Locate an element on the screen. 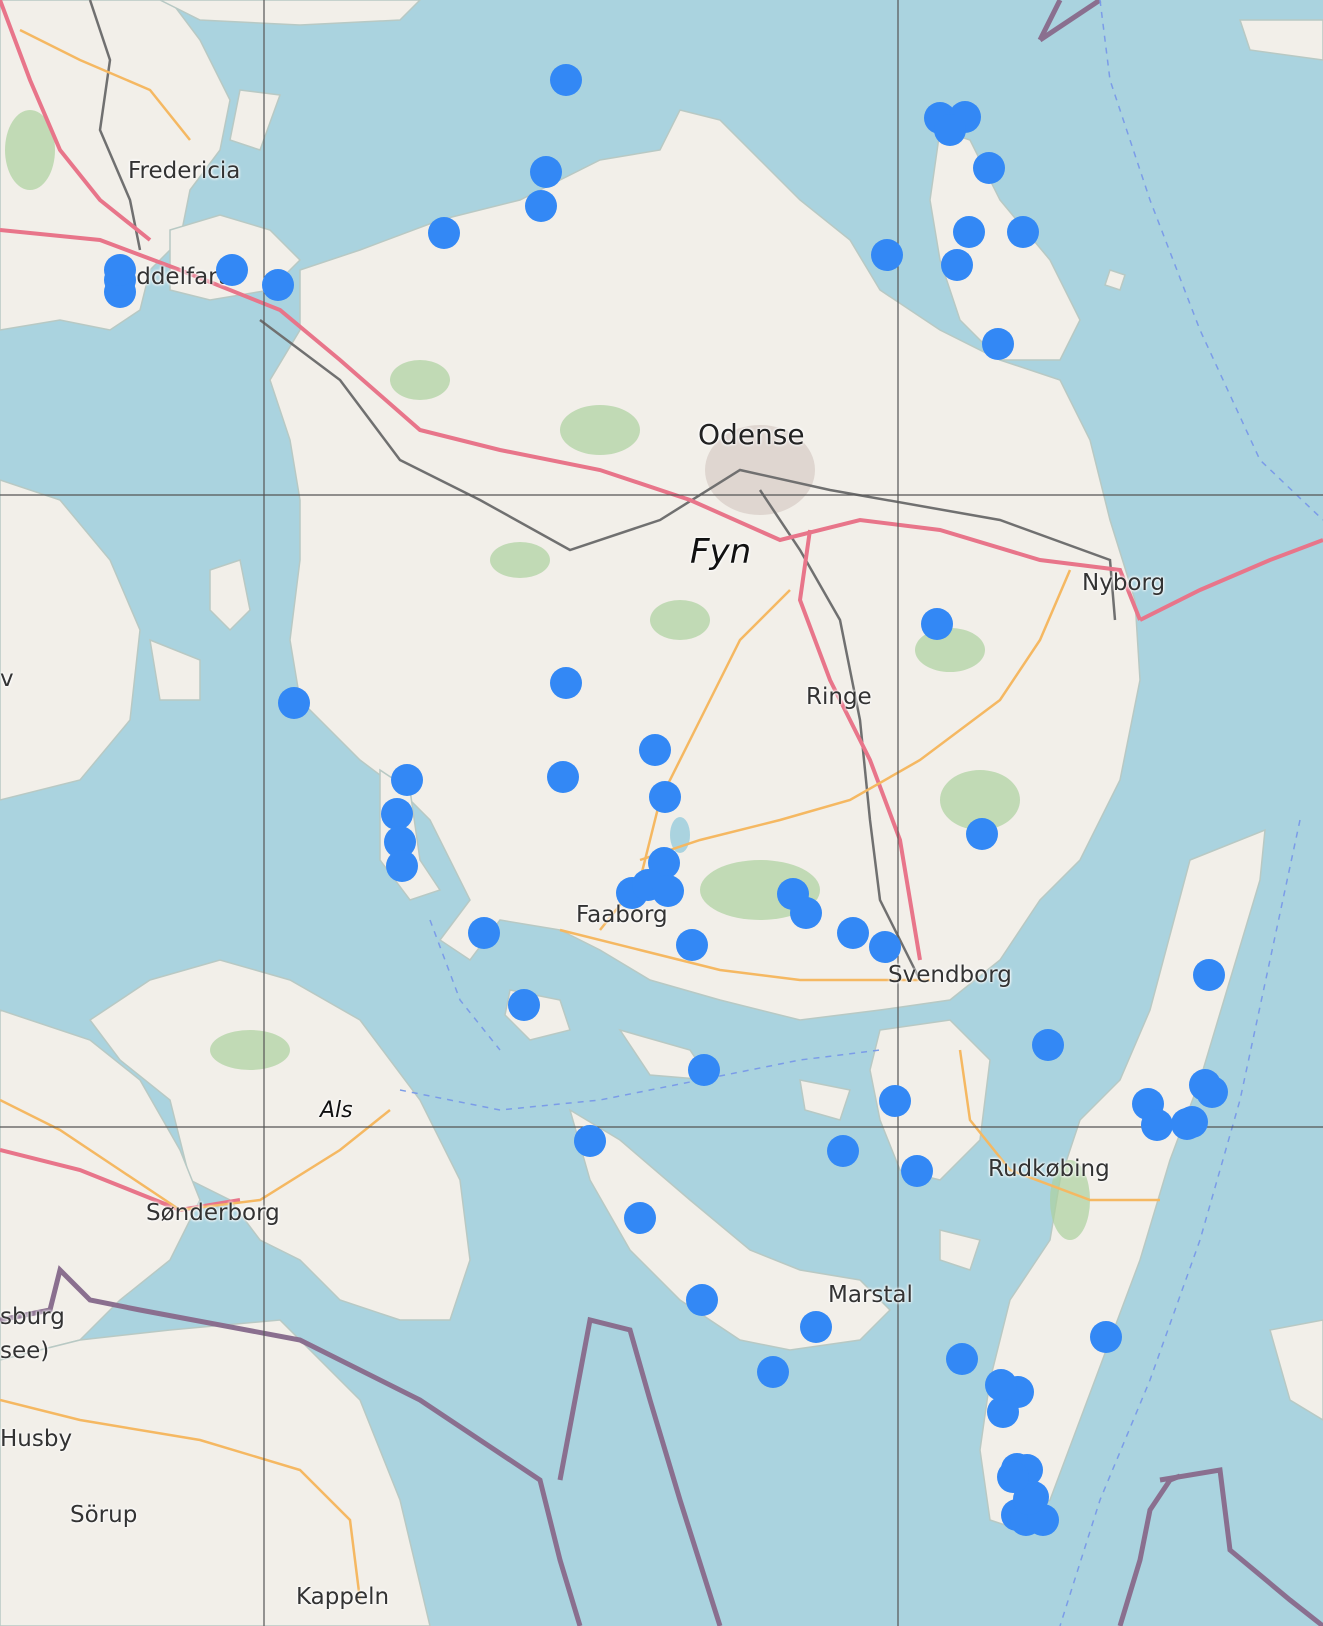  place-label-kappeln: Kappeln is located at coordinates (343, 1597).